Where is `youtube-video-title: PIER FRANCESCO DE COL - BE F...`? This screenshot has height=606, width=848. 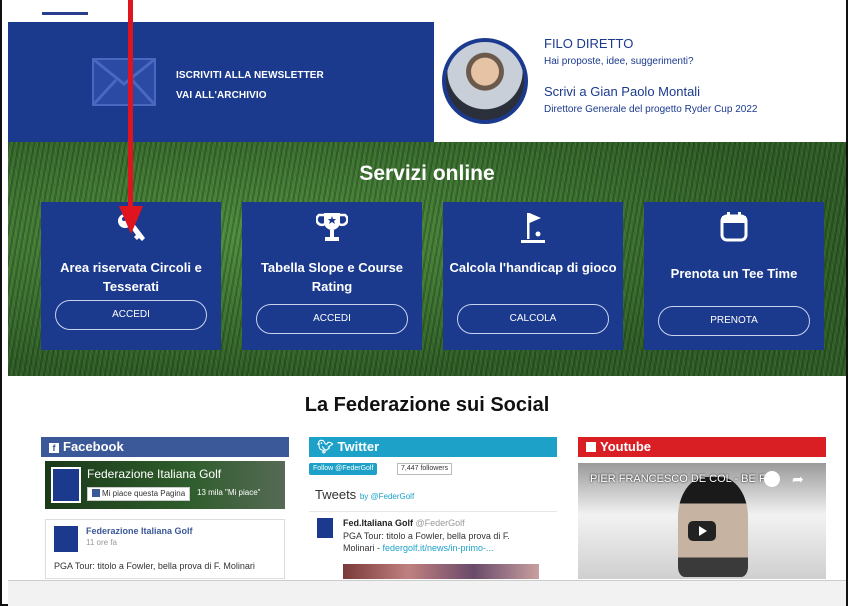
youtube-video-title: PIER FRANCESCO DE COL - BE F... is located at coordinates (682, 479).